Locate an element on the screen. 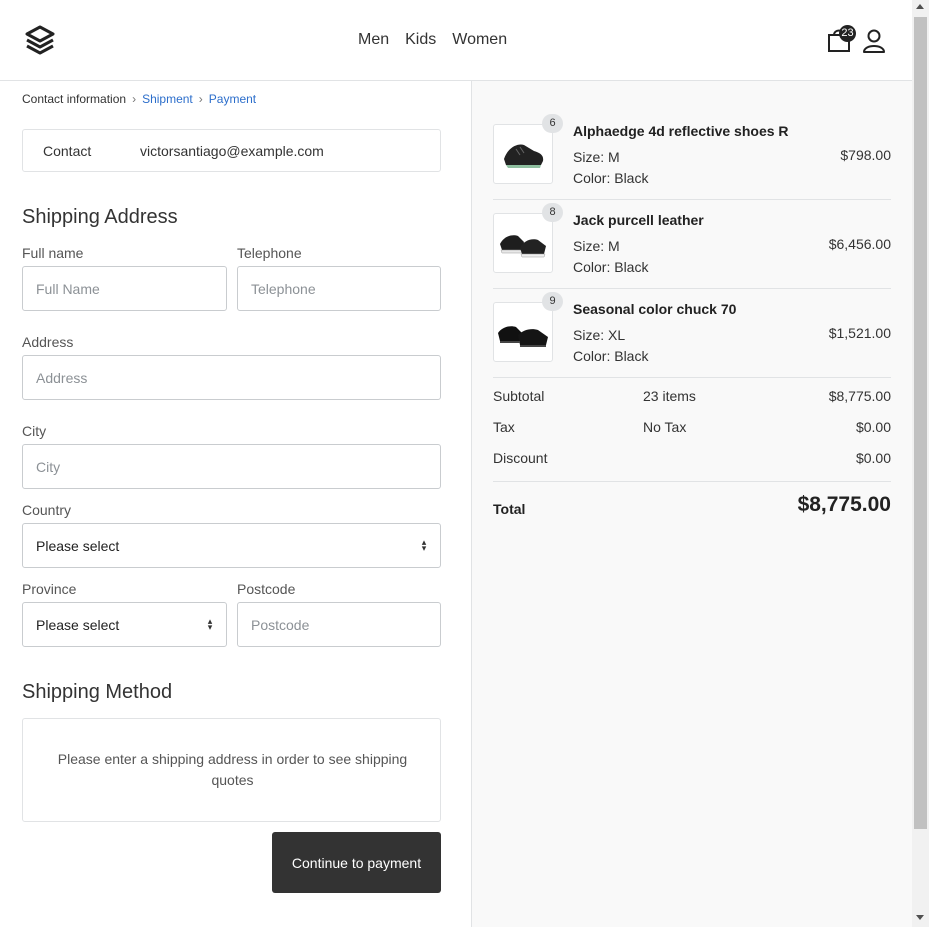 The height and width of the screenshot is (927, 929). telephone-label: Telephone is located at coordinates (269, 253).